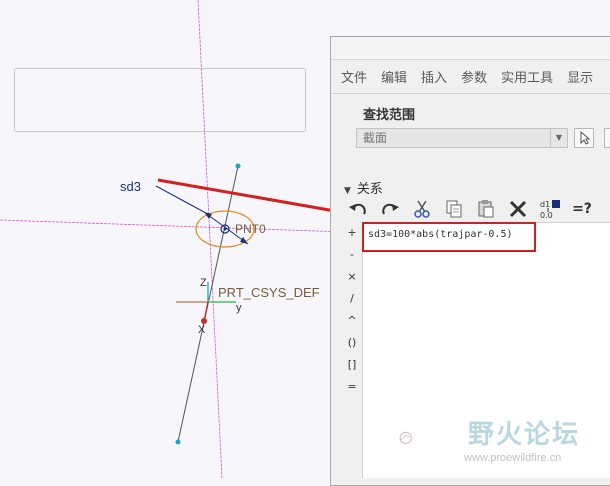  I want to click on csys-label: PRT_CSYS_DEF, so click(269, 292).